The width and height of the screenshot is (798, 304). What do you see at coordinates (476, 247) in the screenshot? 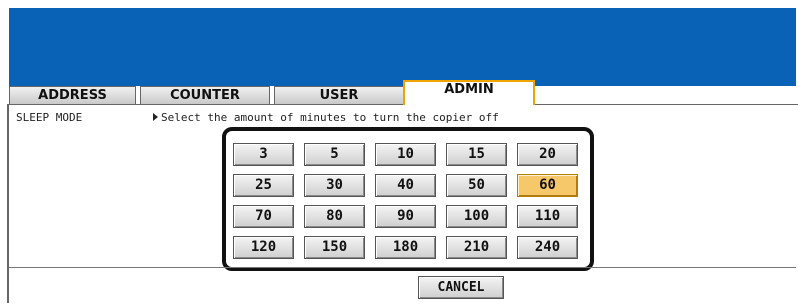
I see `minutes-option-button: 210` at bounding box center [476, 247].